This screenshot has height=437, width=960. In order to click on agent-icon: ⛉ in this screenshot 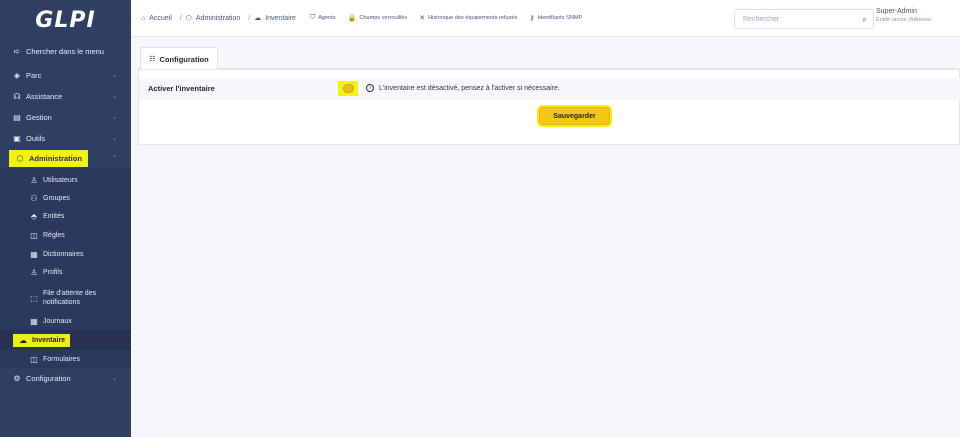, I will do `click(312, 17)`.